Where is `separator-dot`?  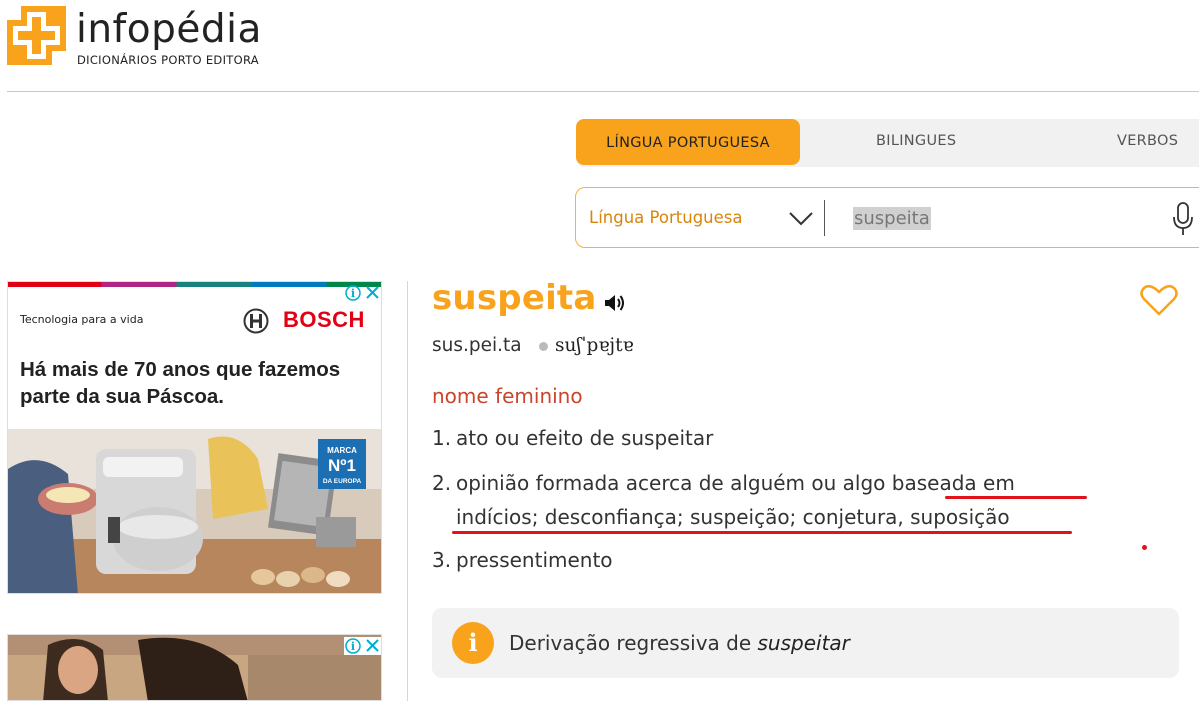 separator-dot is located at coordinates (543, 346).